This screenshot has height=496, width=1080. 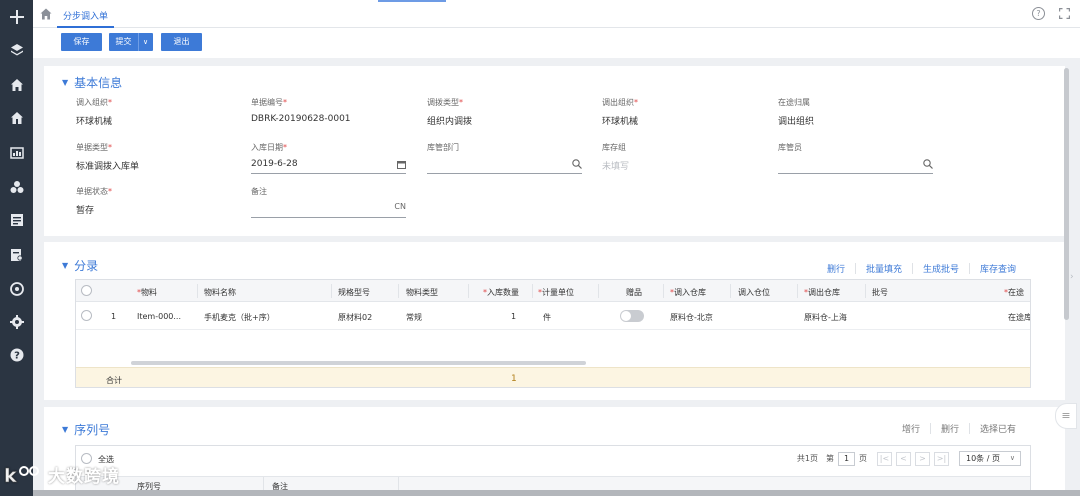 What do you see at coordinates (1038, 13) in the screenshot?
I see `help-circle-icon: ?` at bounding box center [1038, 13].